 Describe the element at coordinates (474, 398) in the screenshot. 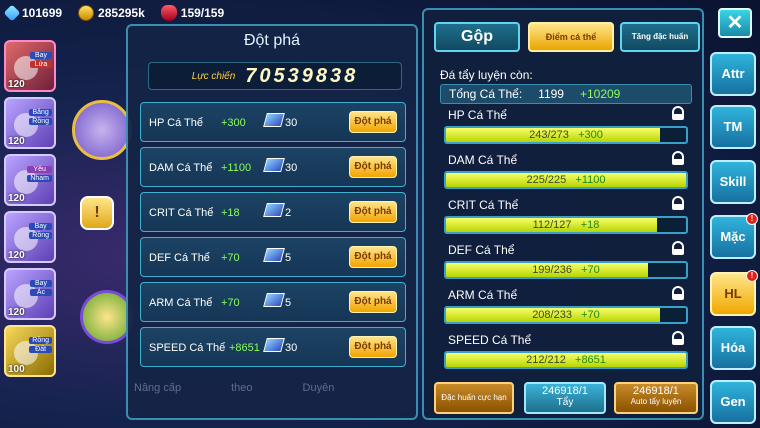

I see `special-training-button: Đặc huấn cực hạn` at that location.